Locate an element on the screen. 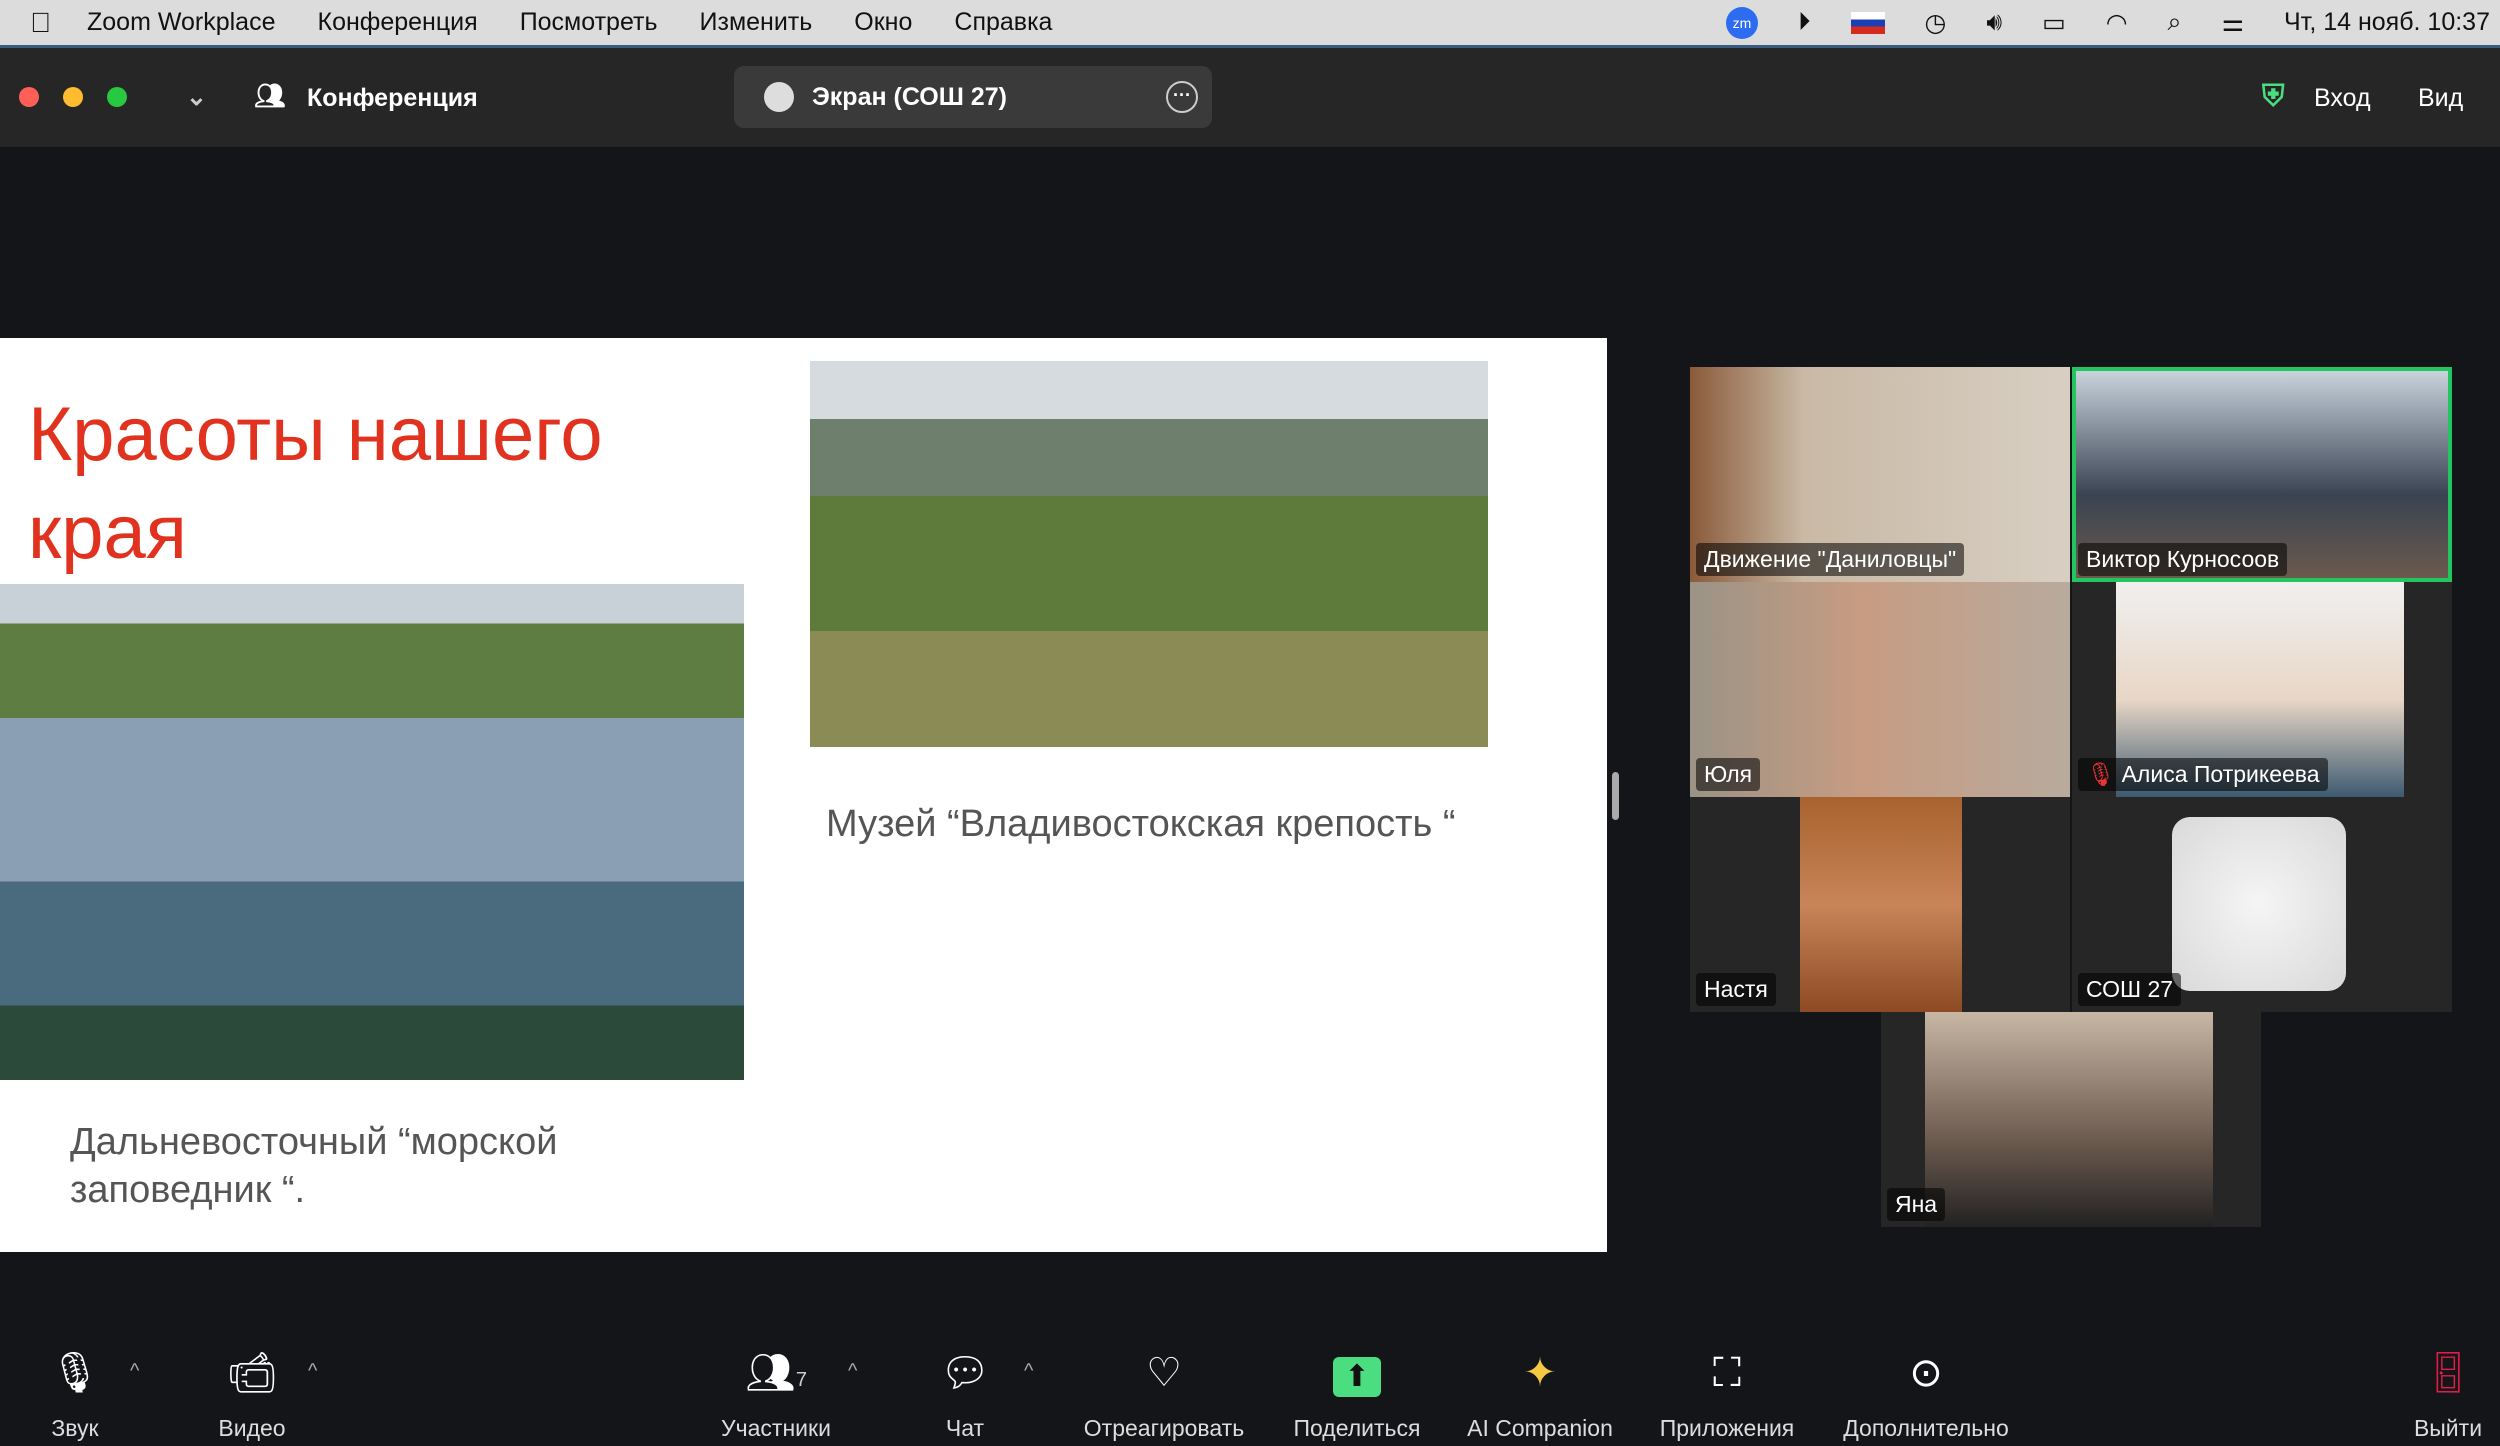 This screenshot has height=1446, width=2500. participant-name: Настя is located at coordinates (1736, 989).